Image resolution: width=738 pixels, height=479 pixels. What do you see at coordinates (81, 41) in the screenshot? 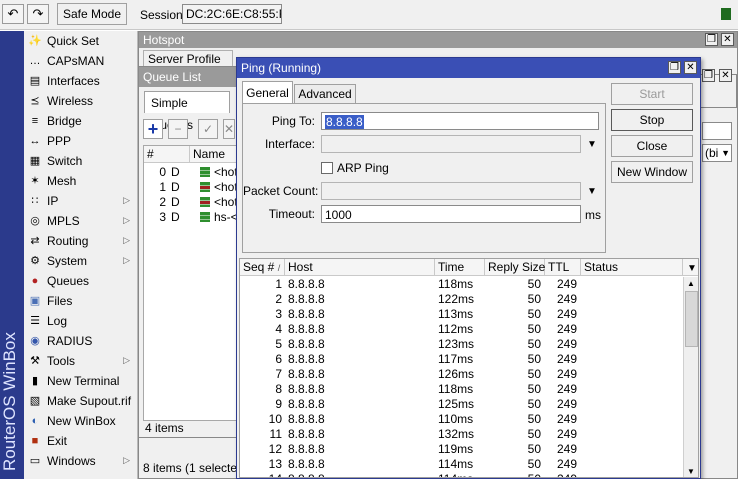
I see `sidebar-item-quick-set: ✨ Quick Set` at bounding box center [81, 41].